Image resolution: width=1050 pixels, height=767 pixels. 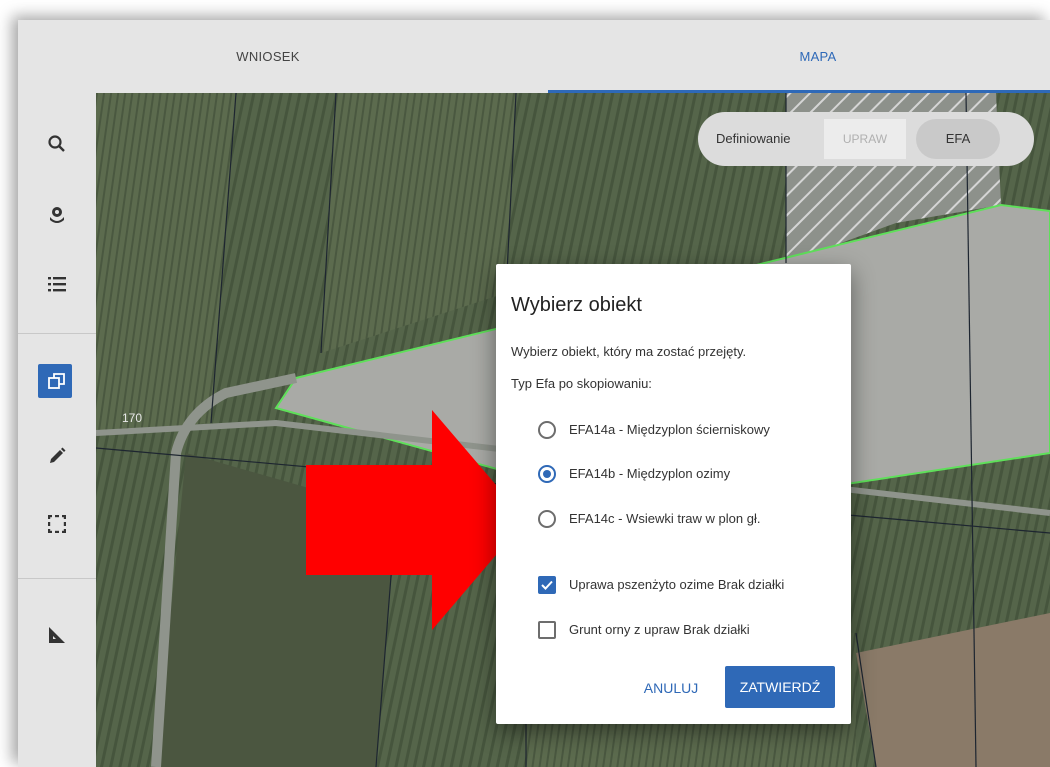 What do you see at coordinates (132, 418) in the screenshot?
I see `parcel-number-label: 170` at bounding box center [132, 418].